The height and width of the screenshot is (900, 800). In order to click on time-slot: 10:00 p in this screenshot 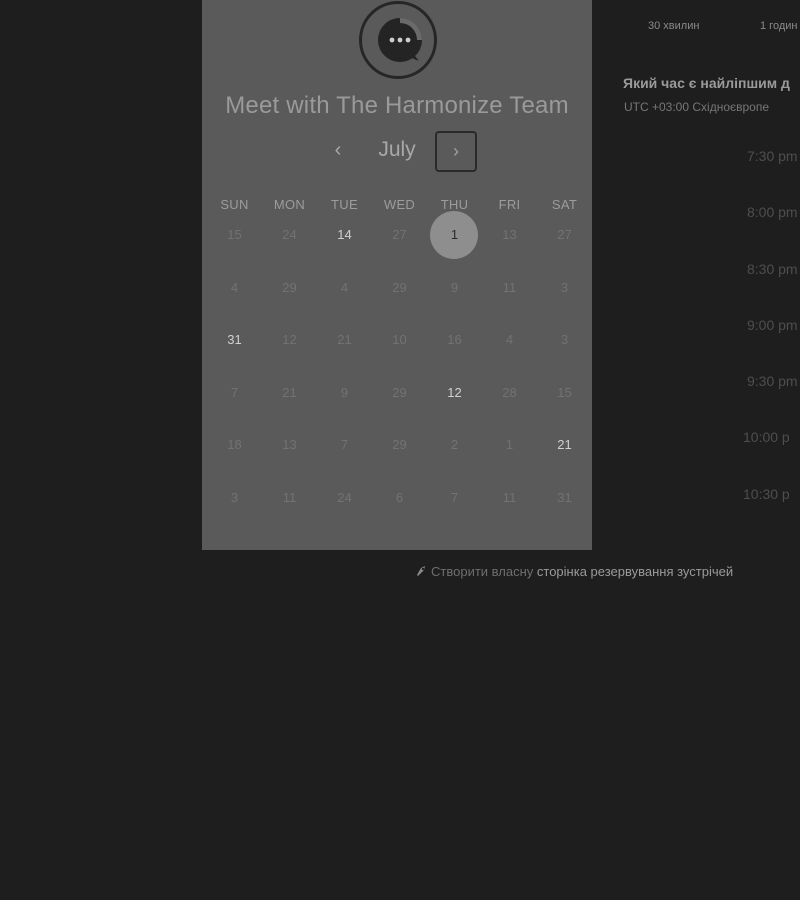, I will do `click(766, 437)`.